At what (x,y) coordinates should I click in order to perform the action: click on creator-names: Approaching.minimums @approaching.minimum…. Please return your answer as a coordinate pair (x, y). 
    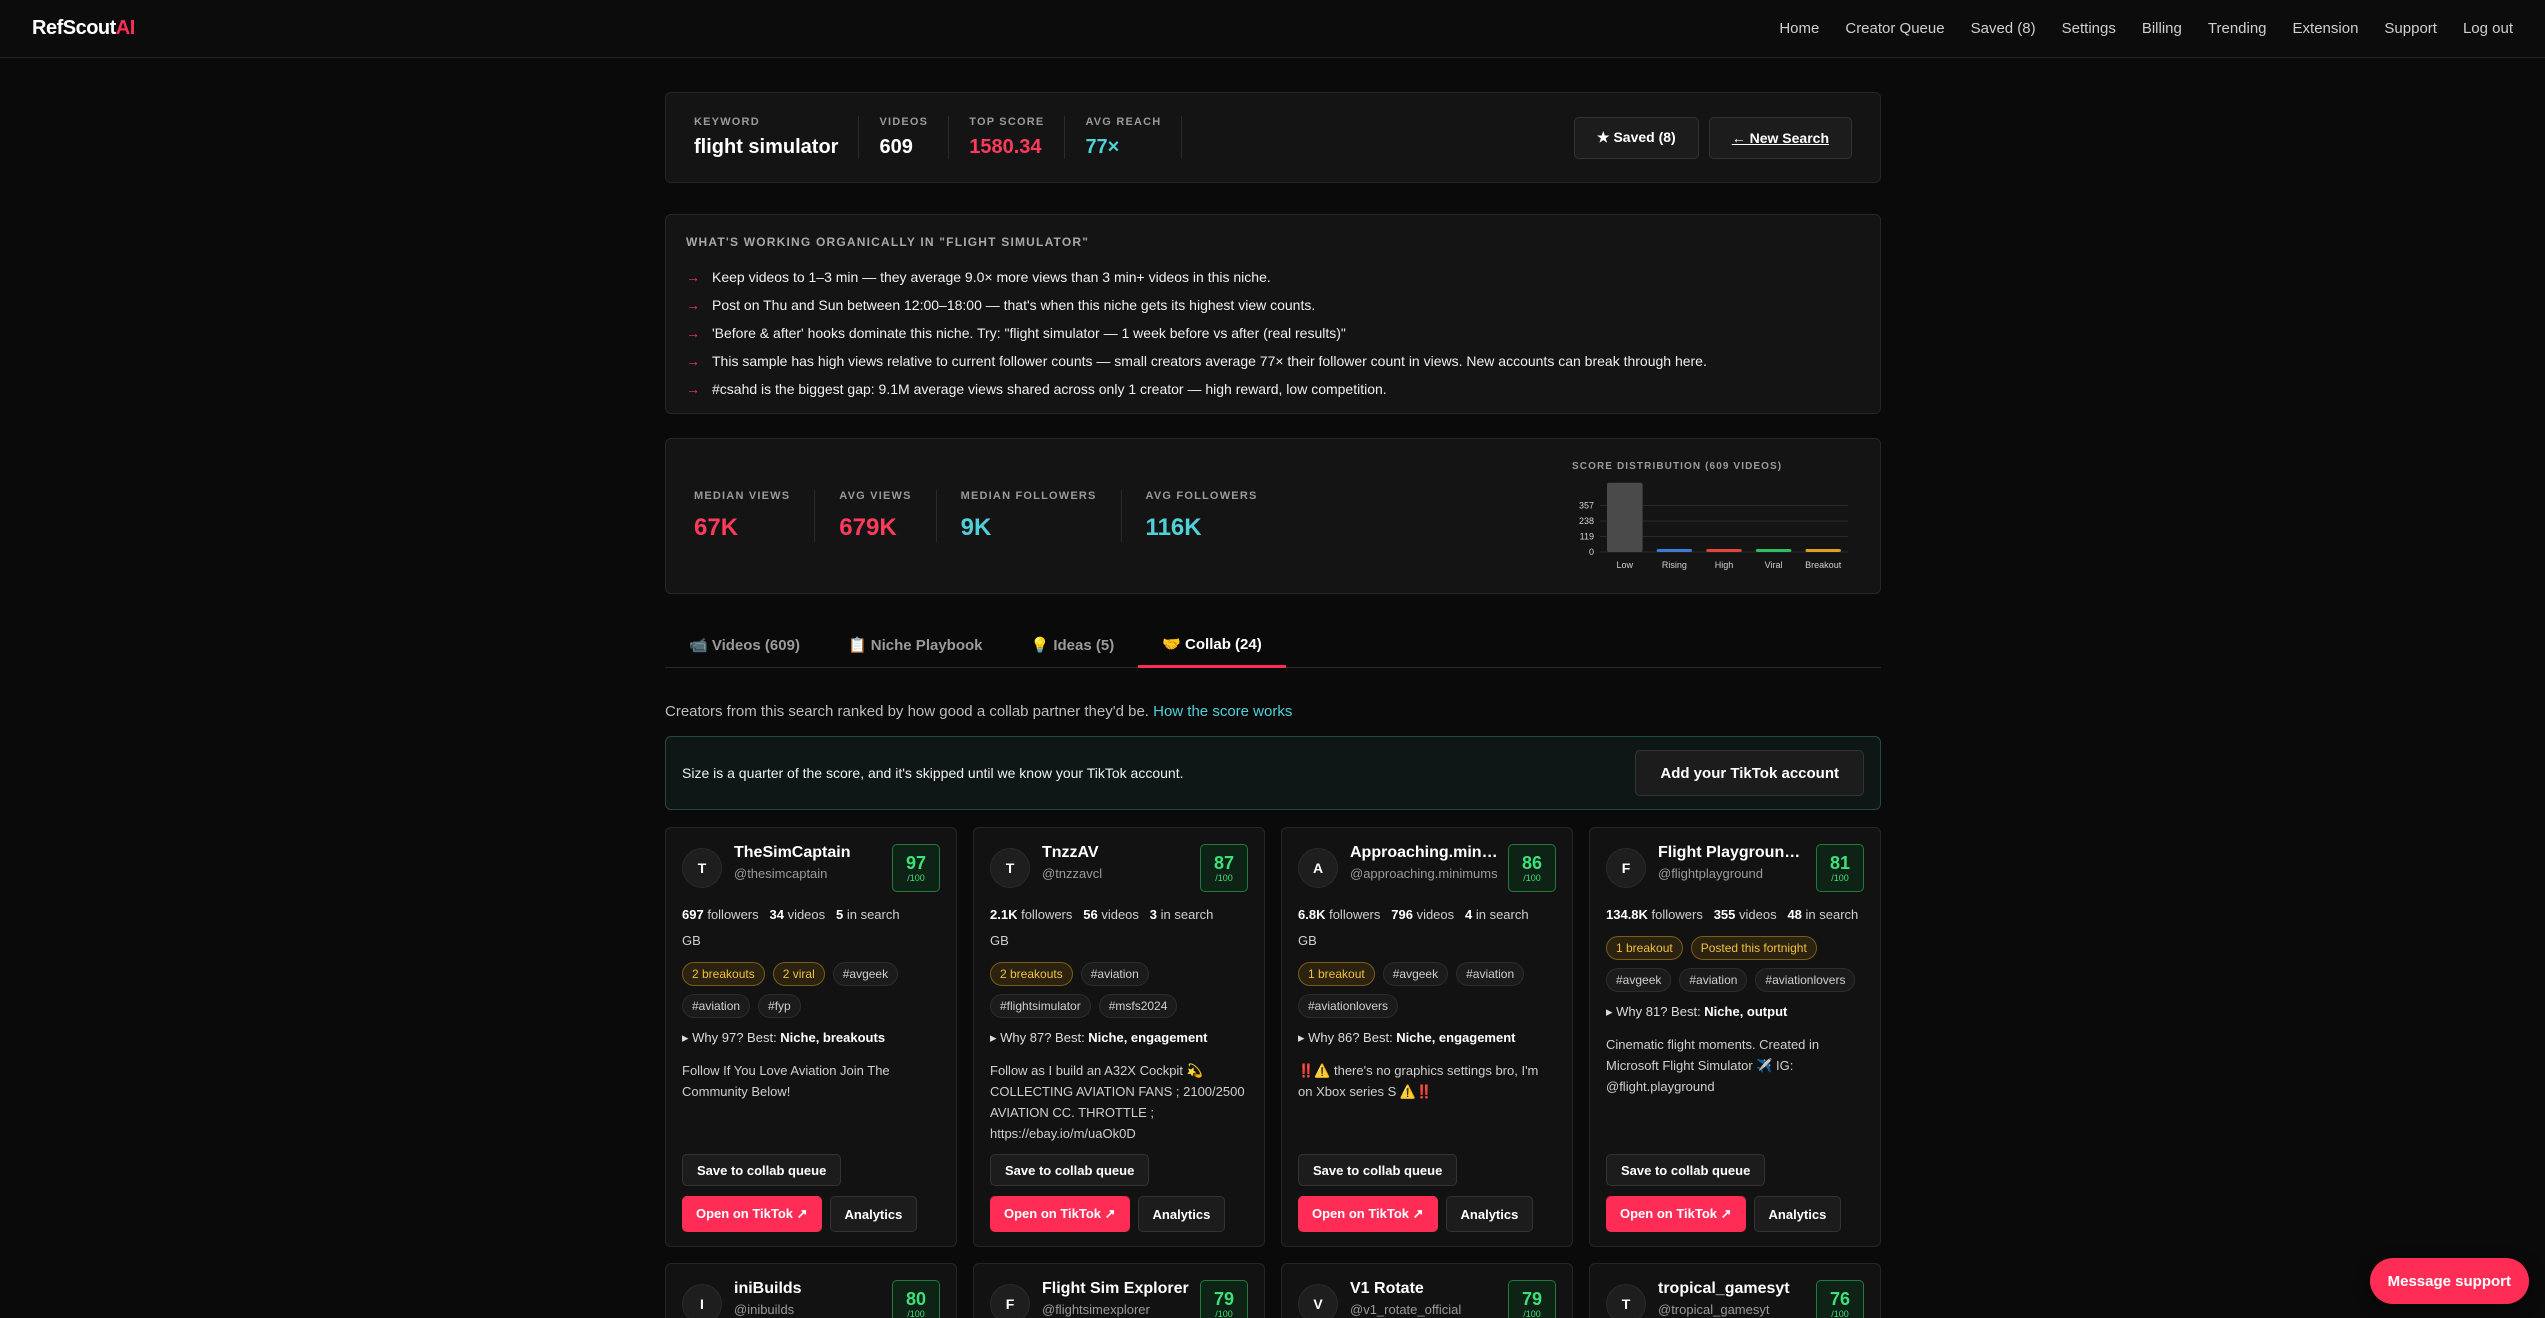
    Looking at the image, I should click on (1425, 862).